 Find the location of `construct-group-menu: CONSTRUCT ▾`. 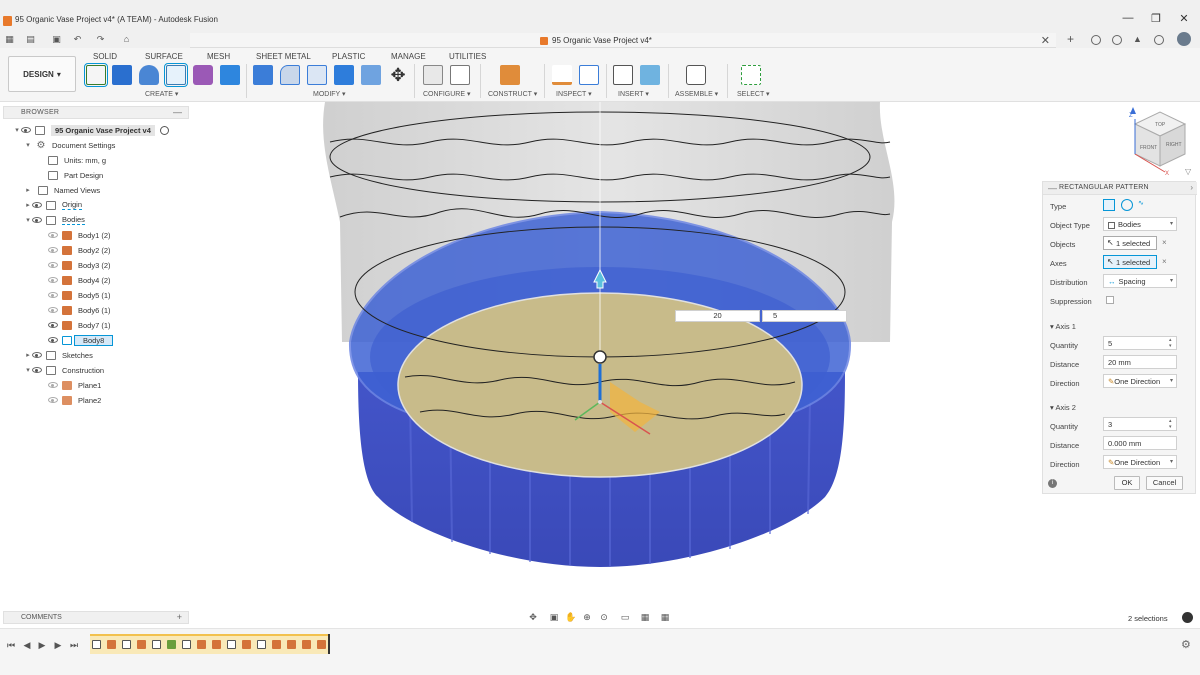

construct-group-menu: CONSTRUCT ▾ is located at coordinates (512, 94).